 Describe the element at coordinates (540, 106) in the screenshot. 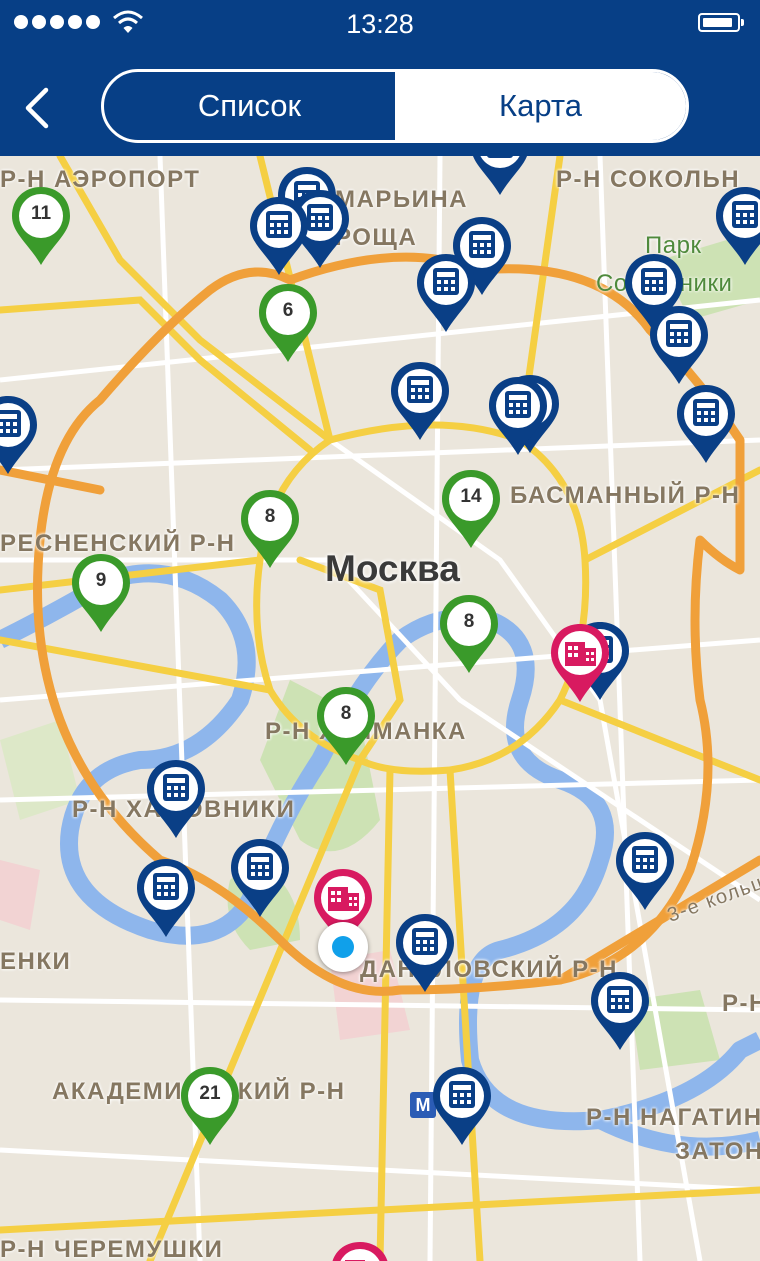

I see `tab-map: Карта` at that location.